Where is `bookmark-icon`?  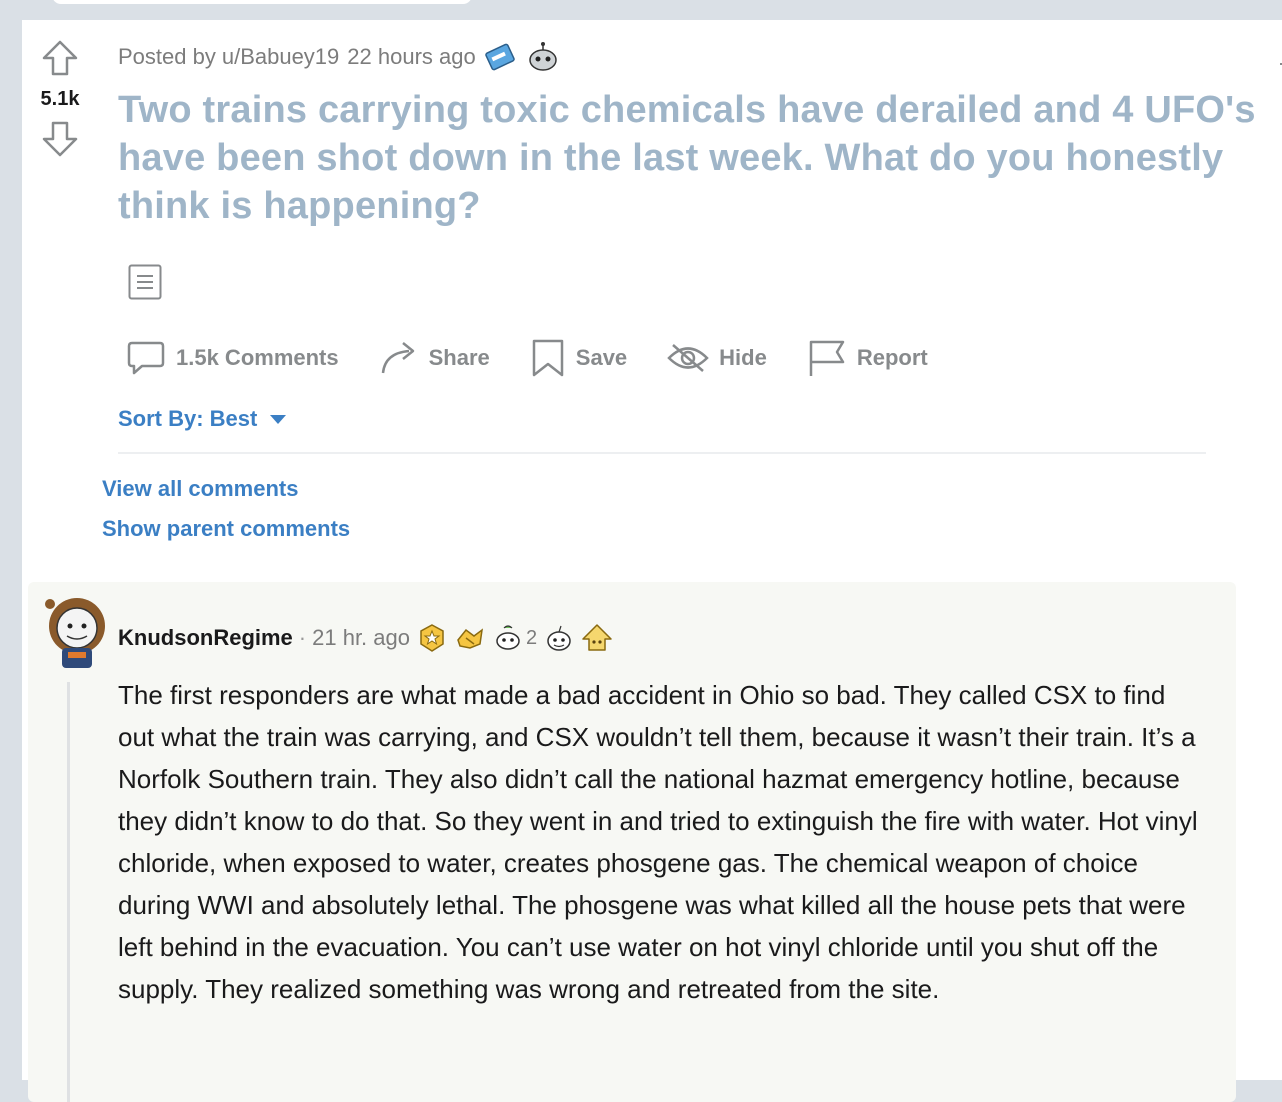
bookmark-icon is located at coordinates (548, 358).